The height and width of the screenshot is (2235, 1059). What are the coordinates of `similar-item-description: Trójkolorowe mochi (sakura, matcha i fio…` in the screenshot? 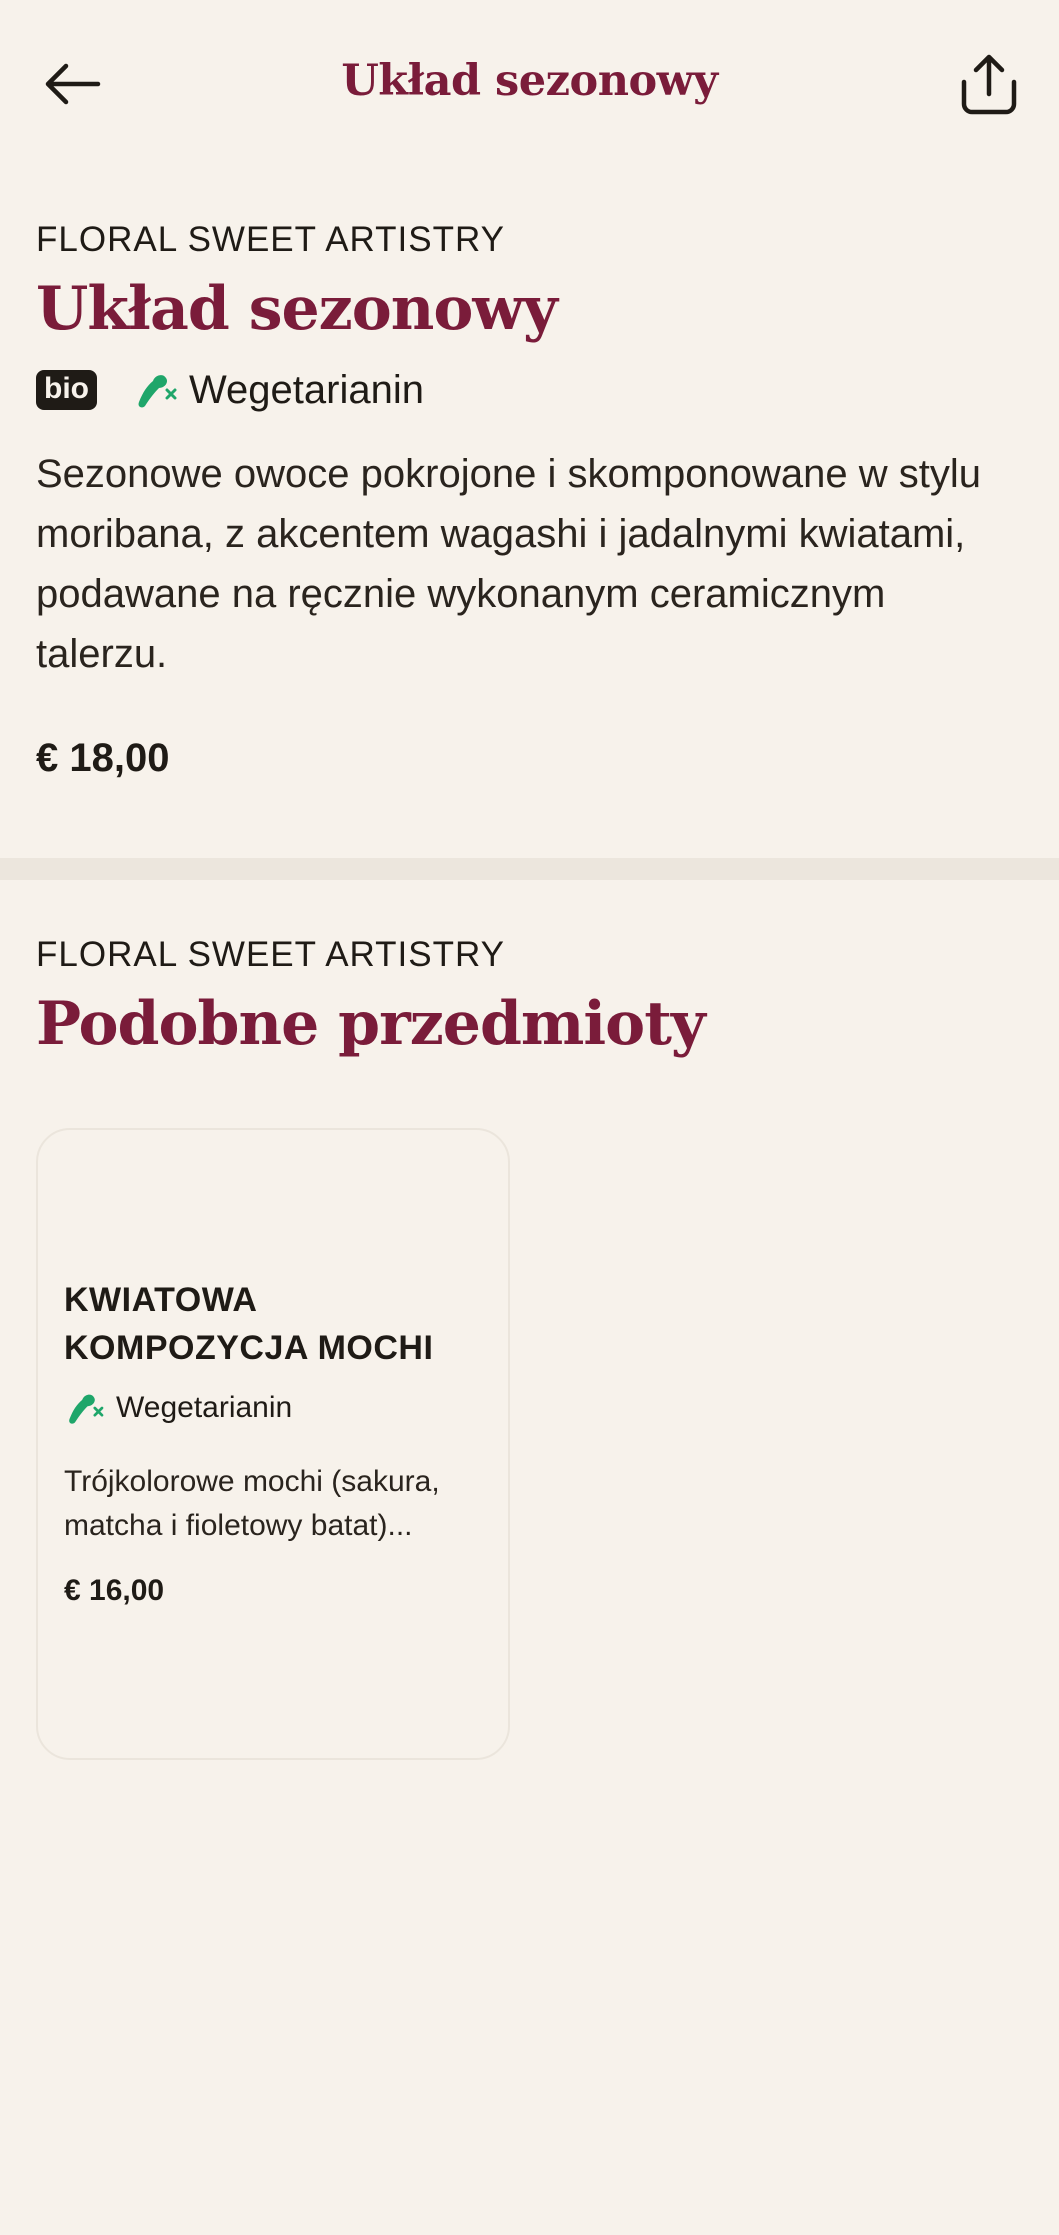 It's located at (252, 1503).